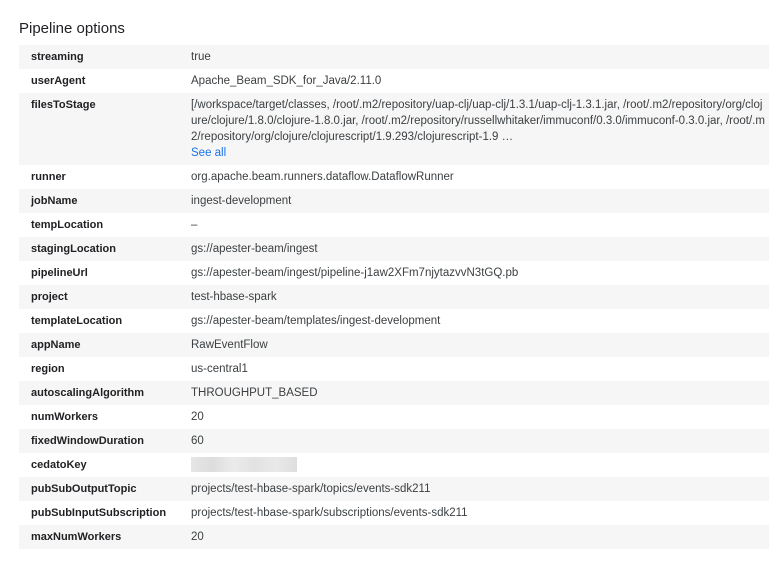  I want to click on option-row-autoscalingalgorithm: autoscalingAlgorithm THROUGHPUT_BASED, so click(394, 393).